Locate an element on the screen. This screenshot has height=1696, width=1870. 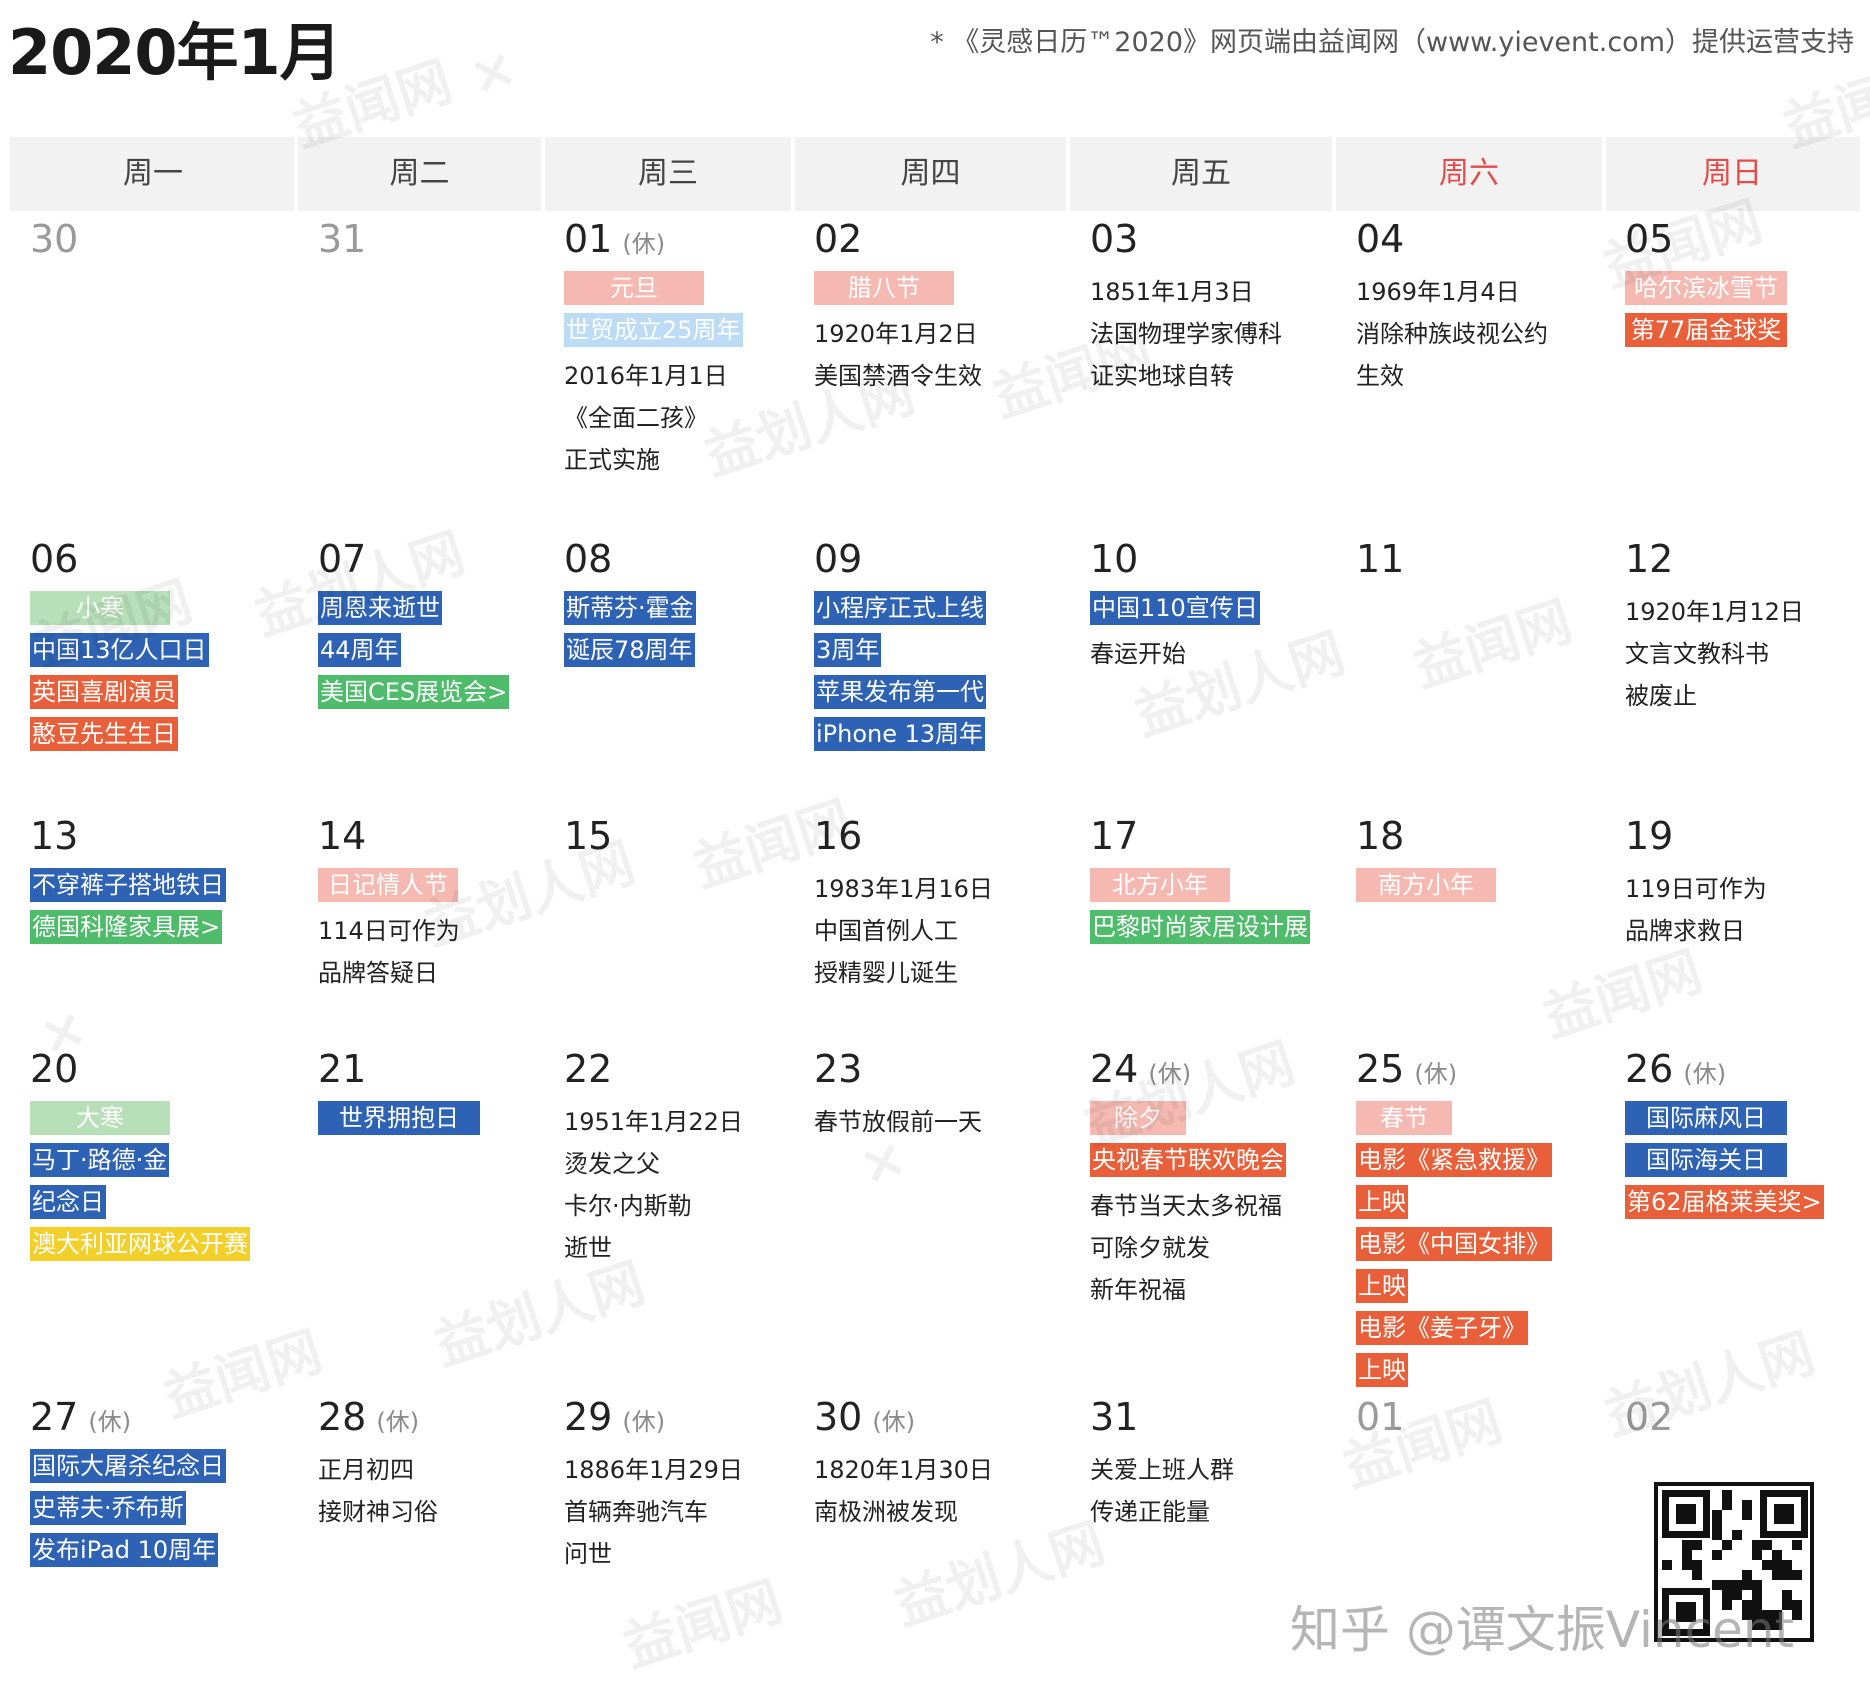
event-tag: 央视春节联欢晚会 is located at coordinates (1188, 1160).